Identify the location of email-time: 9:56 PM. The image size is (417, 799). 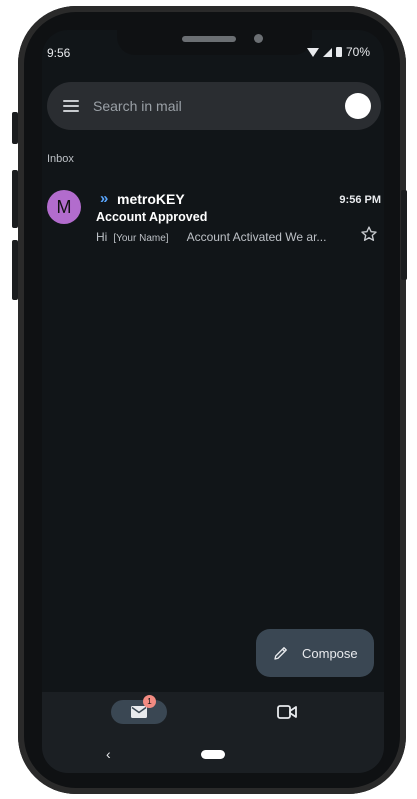
(360, 200).